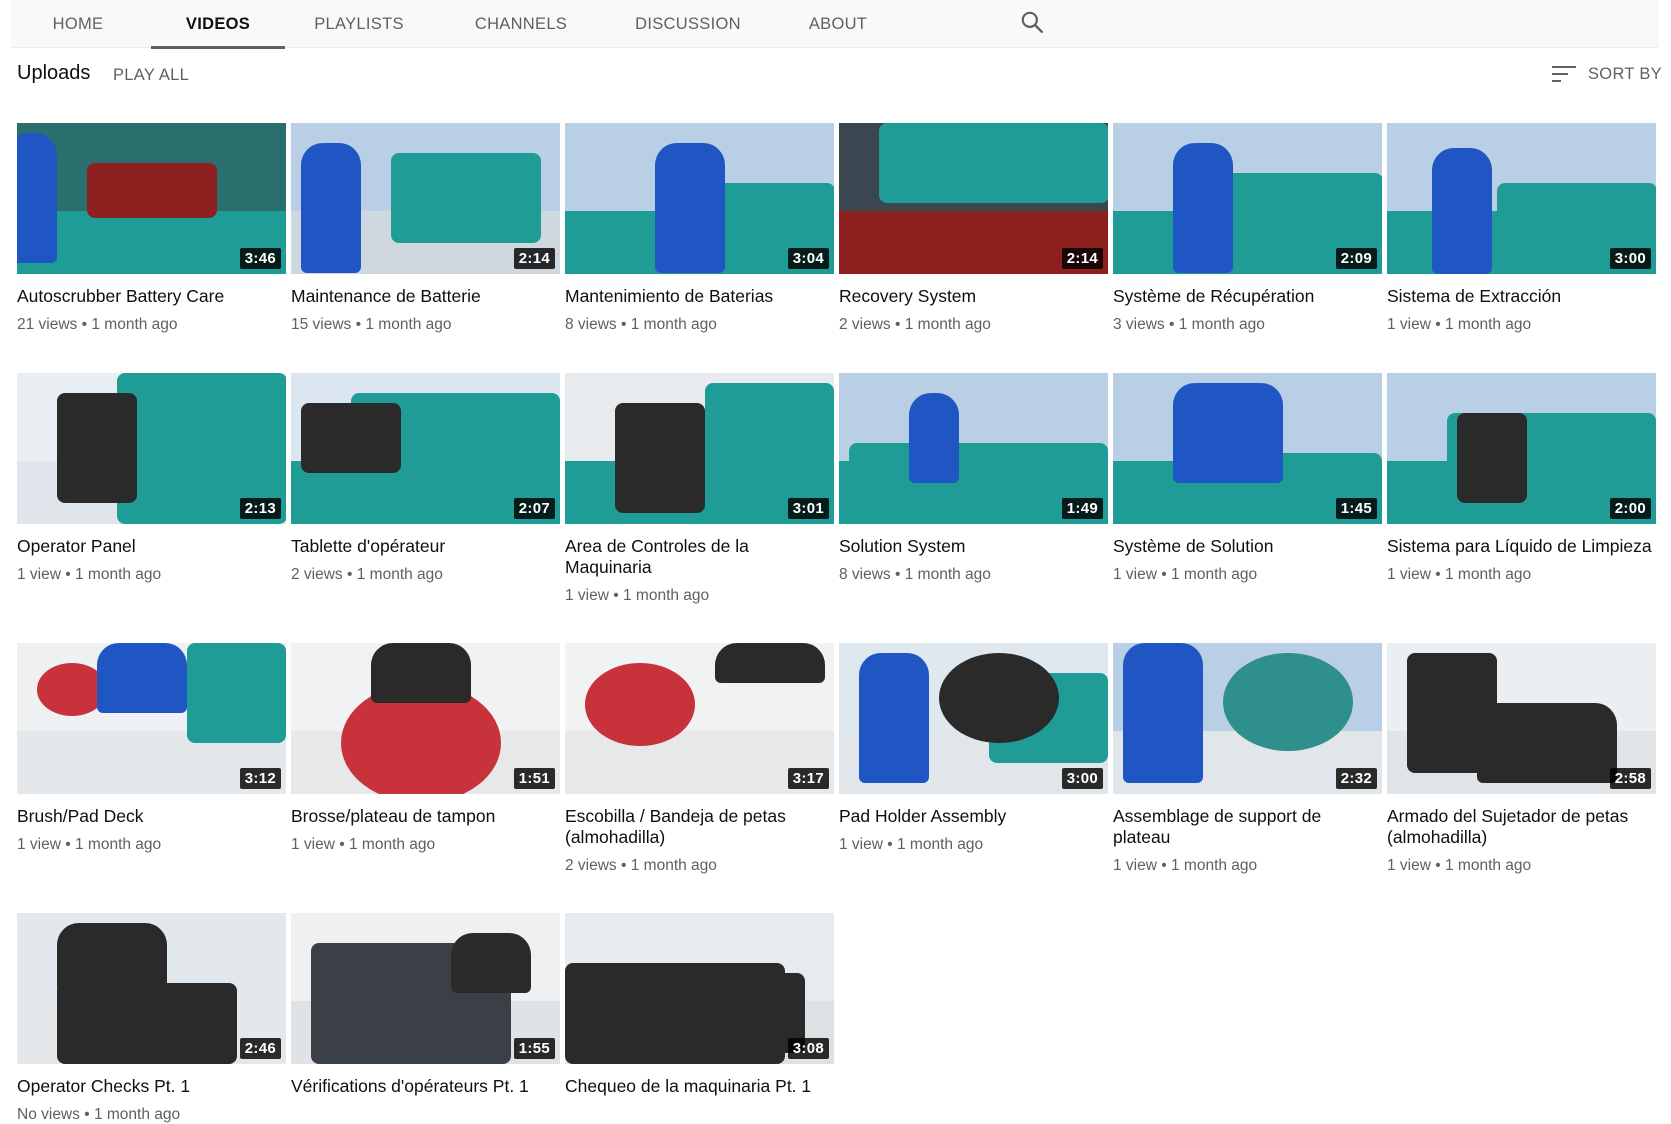 This screenshot has height=1124, width=1671. What do you see at coordinates (699, 1086) in the screenshot?
I see `video-title: Chequeo de la maquinaria Pt. 1` at bounding box center [699, 1086].